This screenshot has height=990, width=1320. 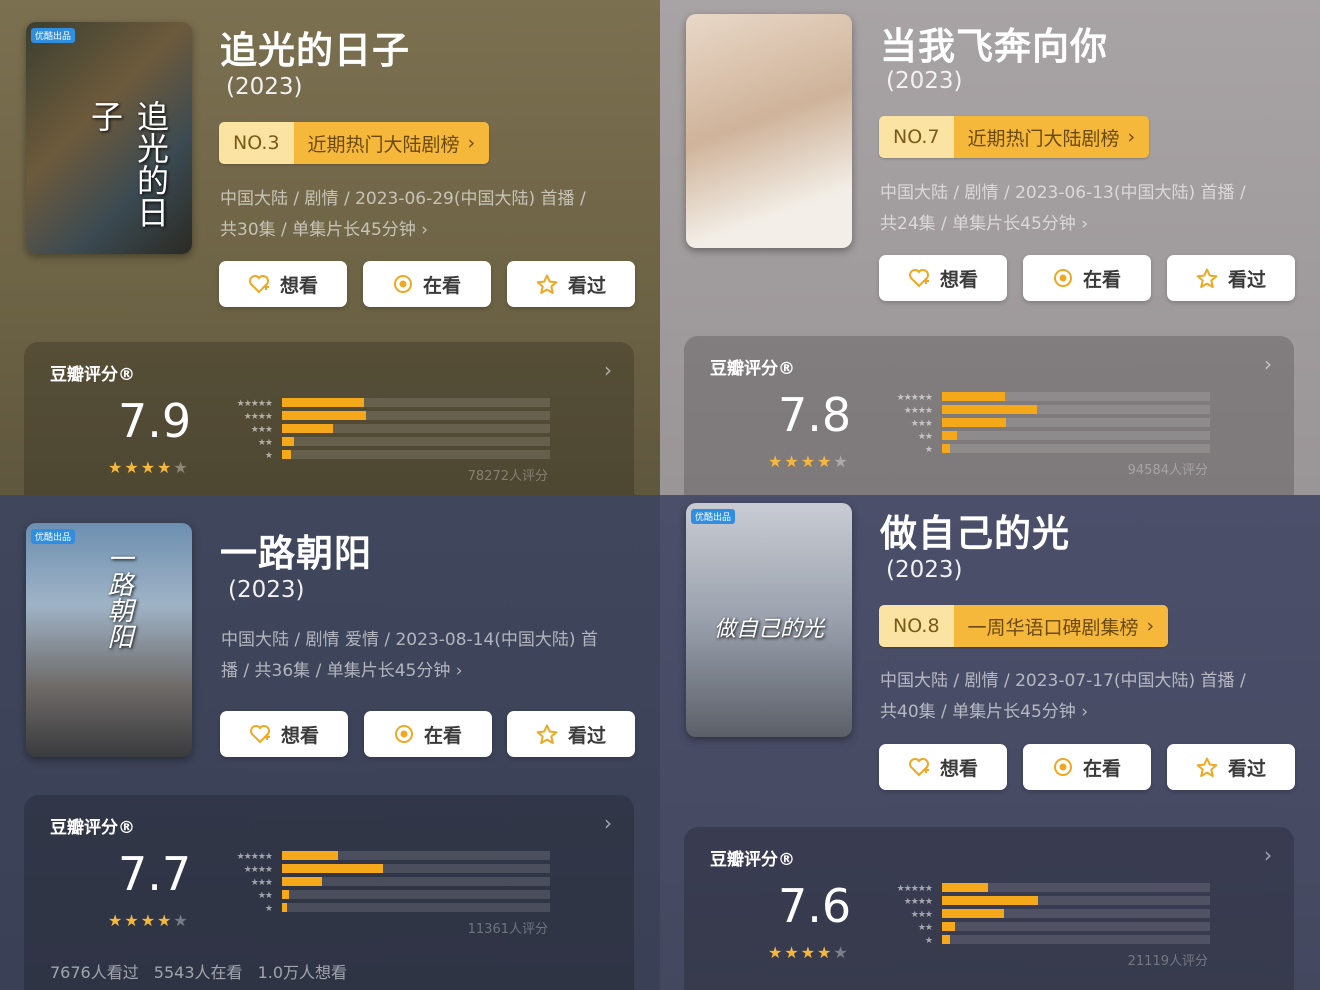 I want to click on star-level-labels: ★★★★★ ★★★★ ★★★ ★★ ★, so click(x=898, y=424).